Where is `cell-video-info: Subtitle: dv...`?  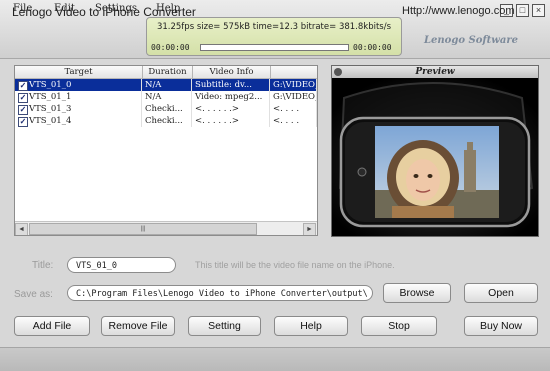 cell-video-info: Subtitle: dv... is located at coordinates (231, 85).